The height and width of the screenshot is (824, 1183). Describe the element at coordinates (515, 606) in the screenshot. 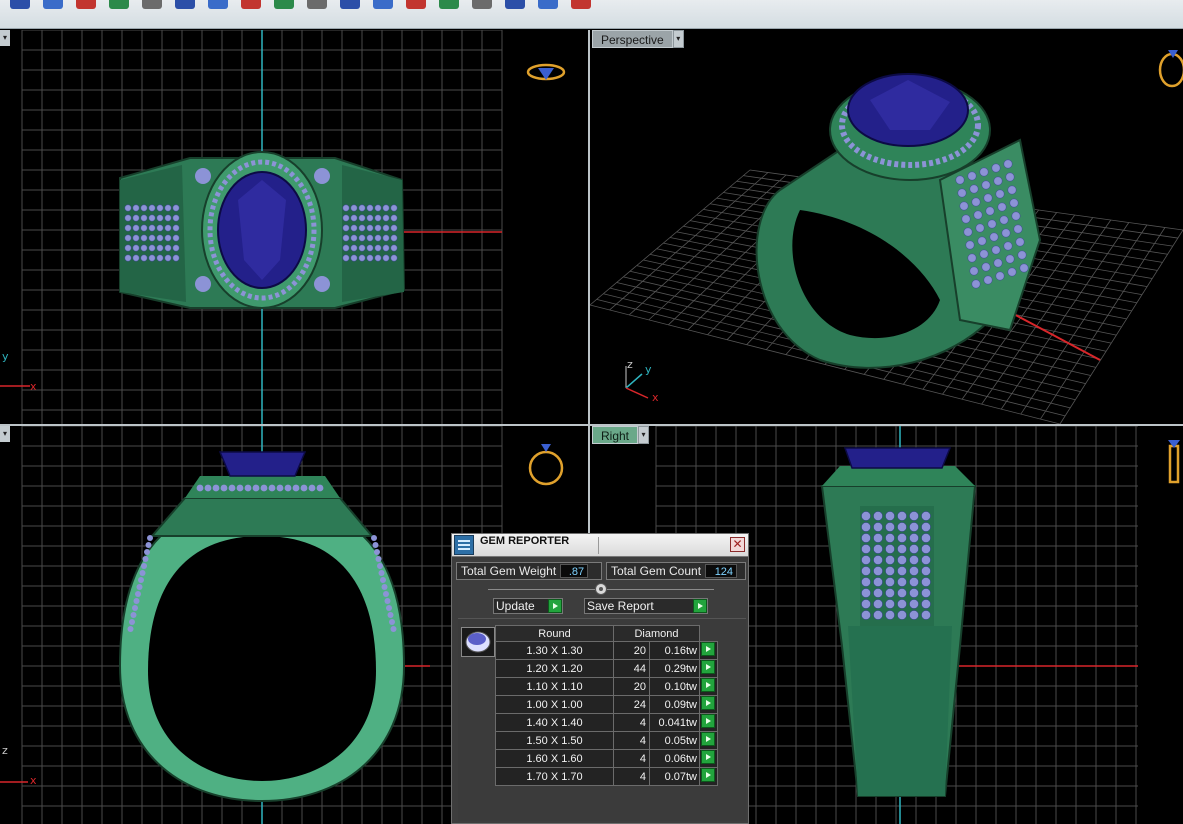

I see `update-button-label: Update` at that location.